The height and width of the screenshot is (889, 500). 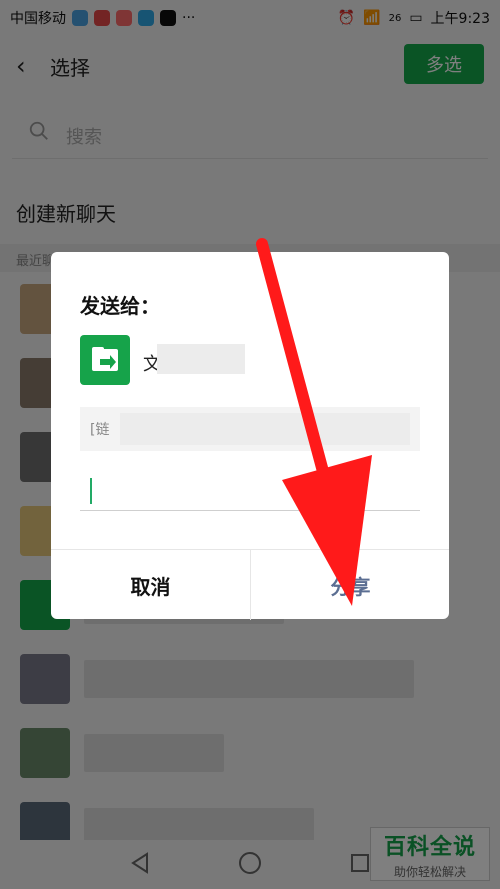 I want to click on message-preview: [链, so click(x=250, y=429).